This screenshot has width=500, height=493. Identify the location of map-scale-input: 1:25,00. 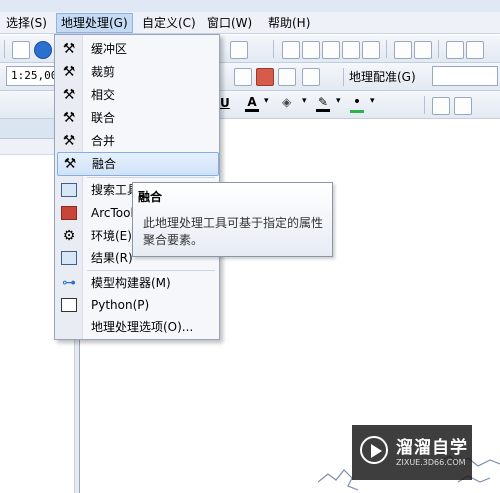
(31, 76).